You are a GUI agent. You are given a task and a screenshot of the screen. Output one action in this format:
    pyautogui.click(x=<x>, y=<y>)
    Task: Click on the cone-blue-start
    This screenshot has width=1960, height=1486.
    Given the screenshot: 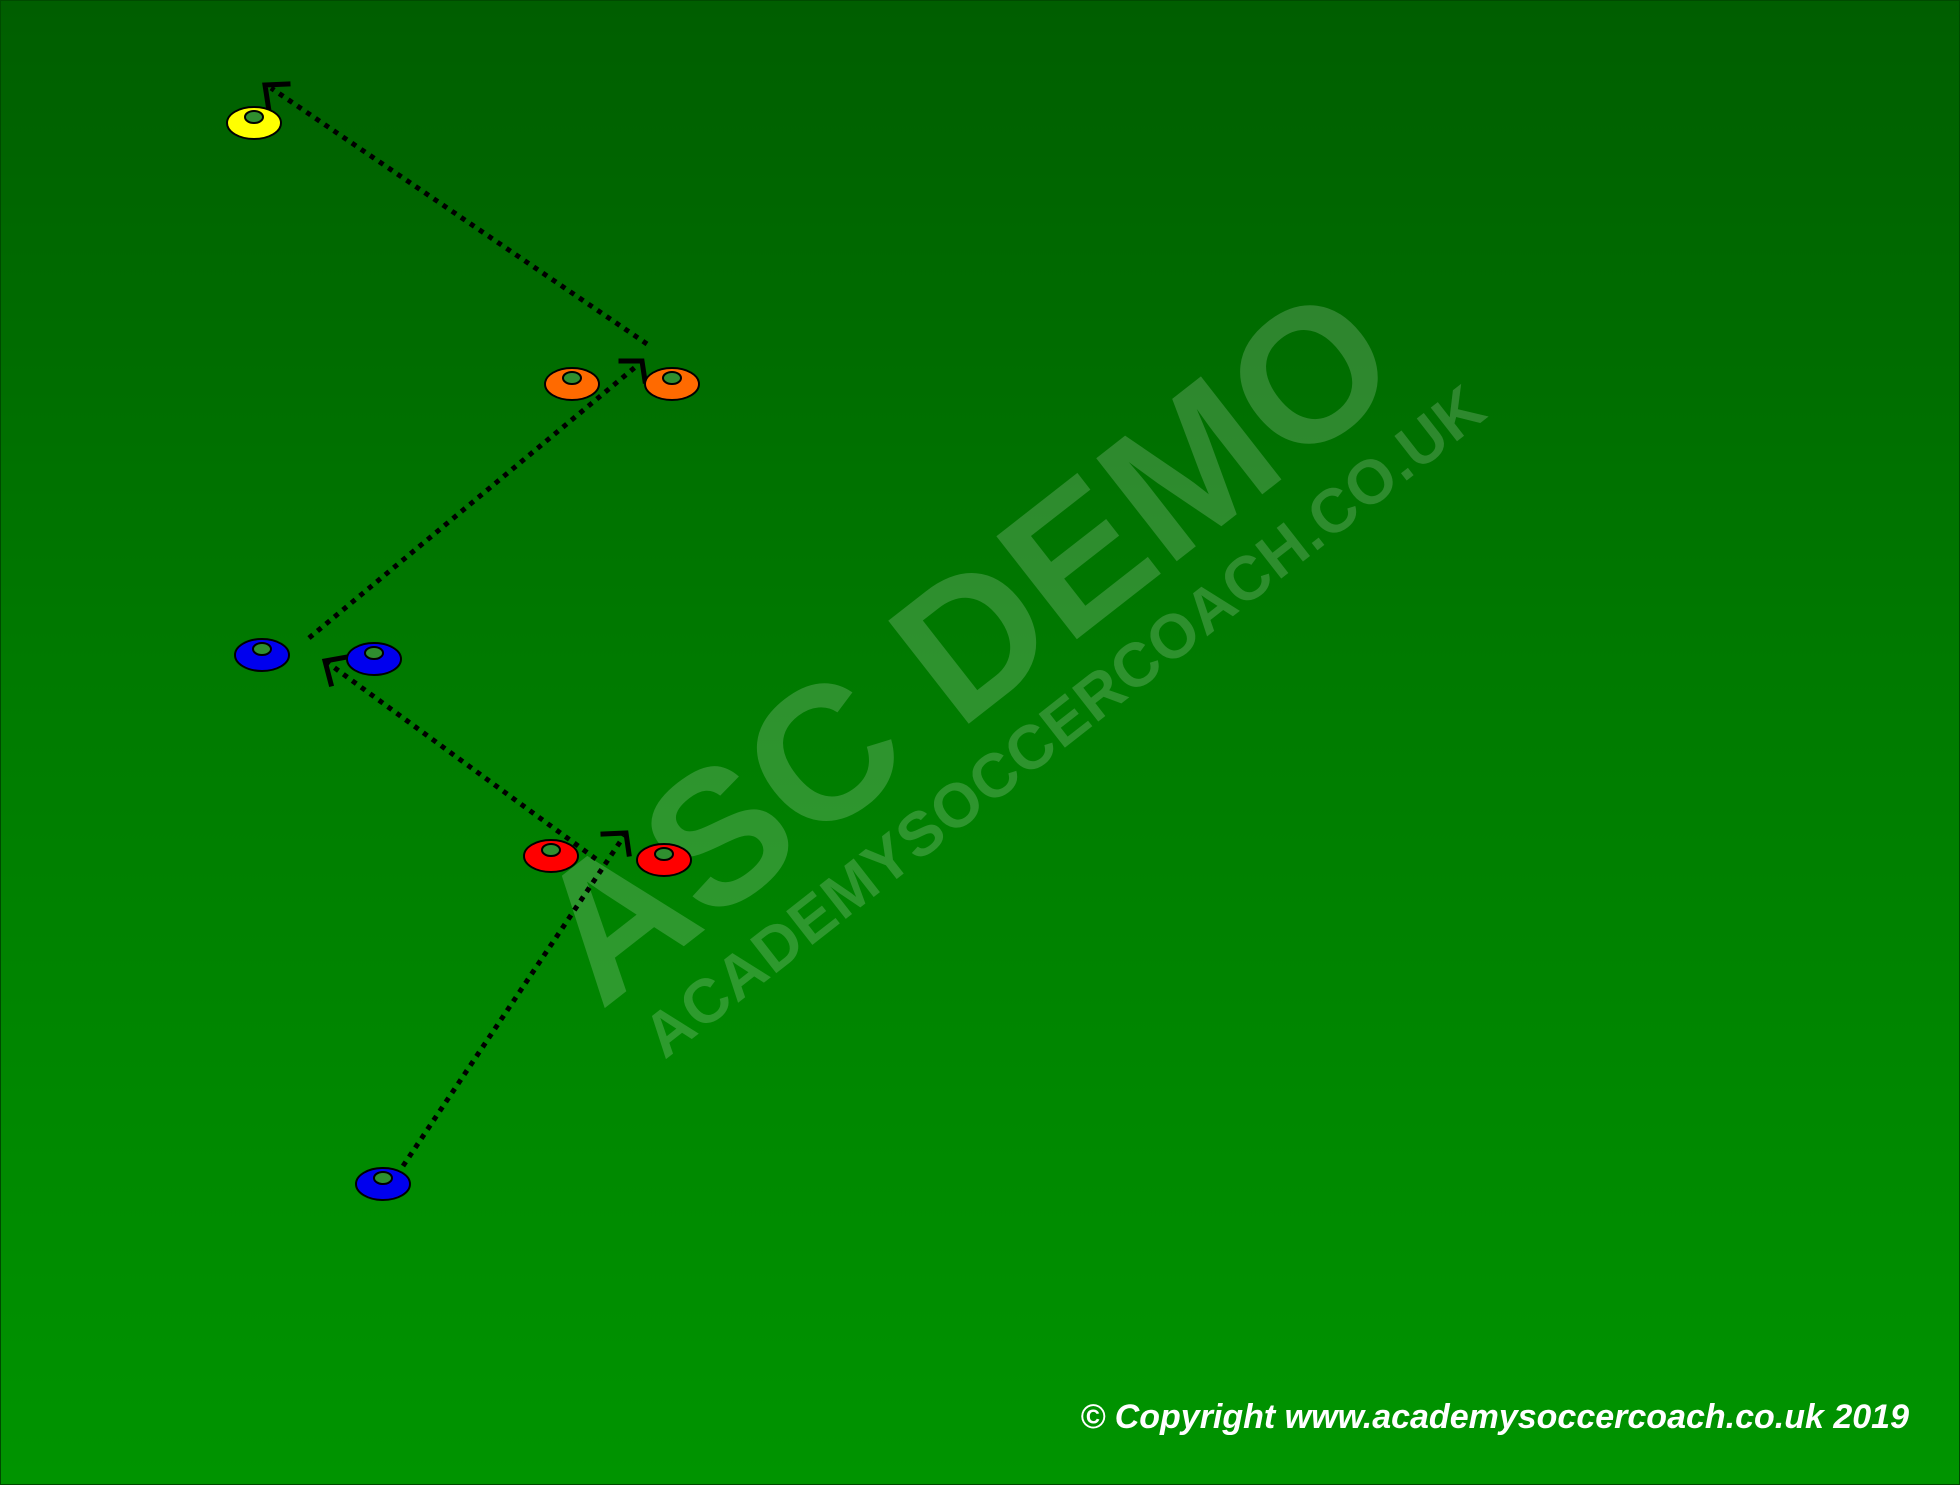 What is the action you would take?
    pyautogui.click(x=383, y=1184)
    